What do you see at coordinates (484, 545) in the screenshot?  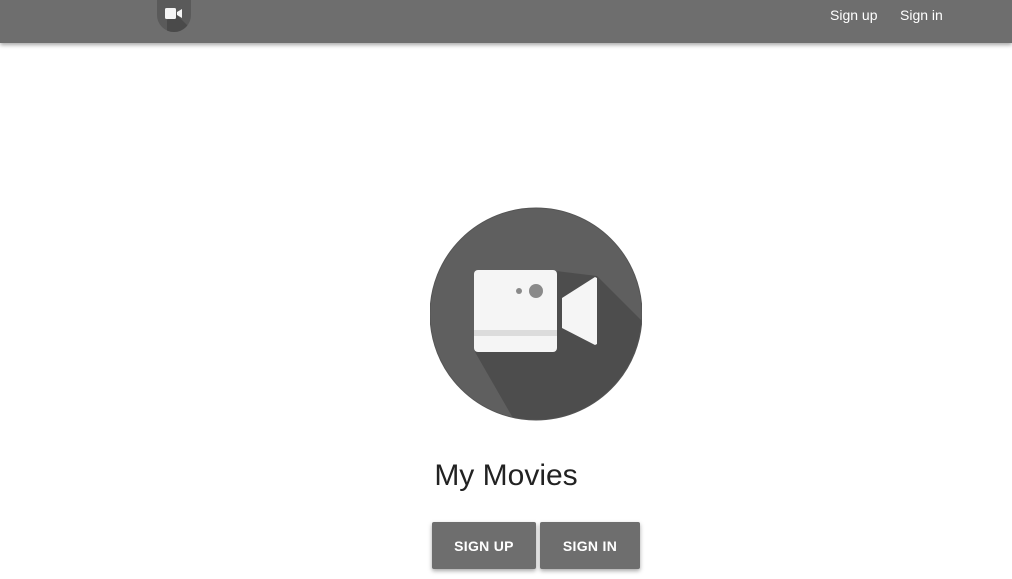 I see `sign-up-button: SIGN UP` at bounding box center [484, 545].